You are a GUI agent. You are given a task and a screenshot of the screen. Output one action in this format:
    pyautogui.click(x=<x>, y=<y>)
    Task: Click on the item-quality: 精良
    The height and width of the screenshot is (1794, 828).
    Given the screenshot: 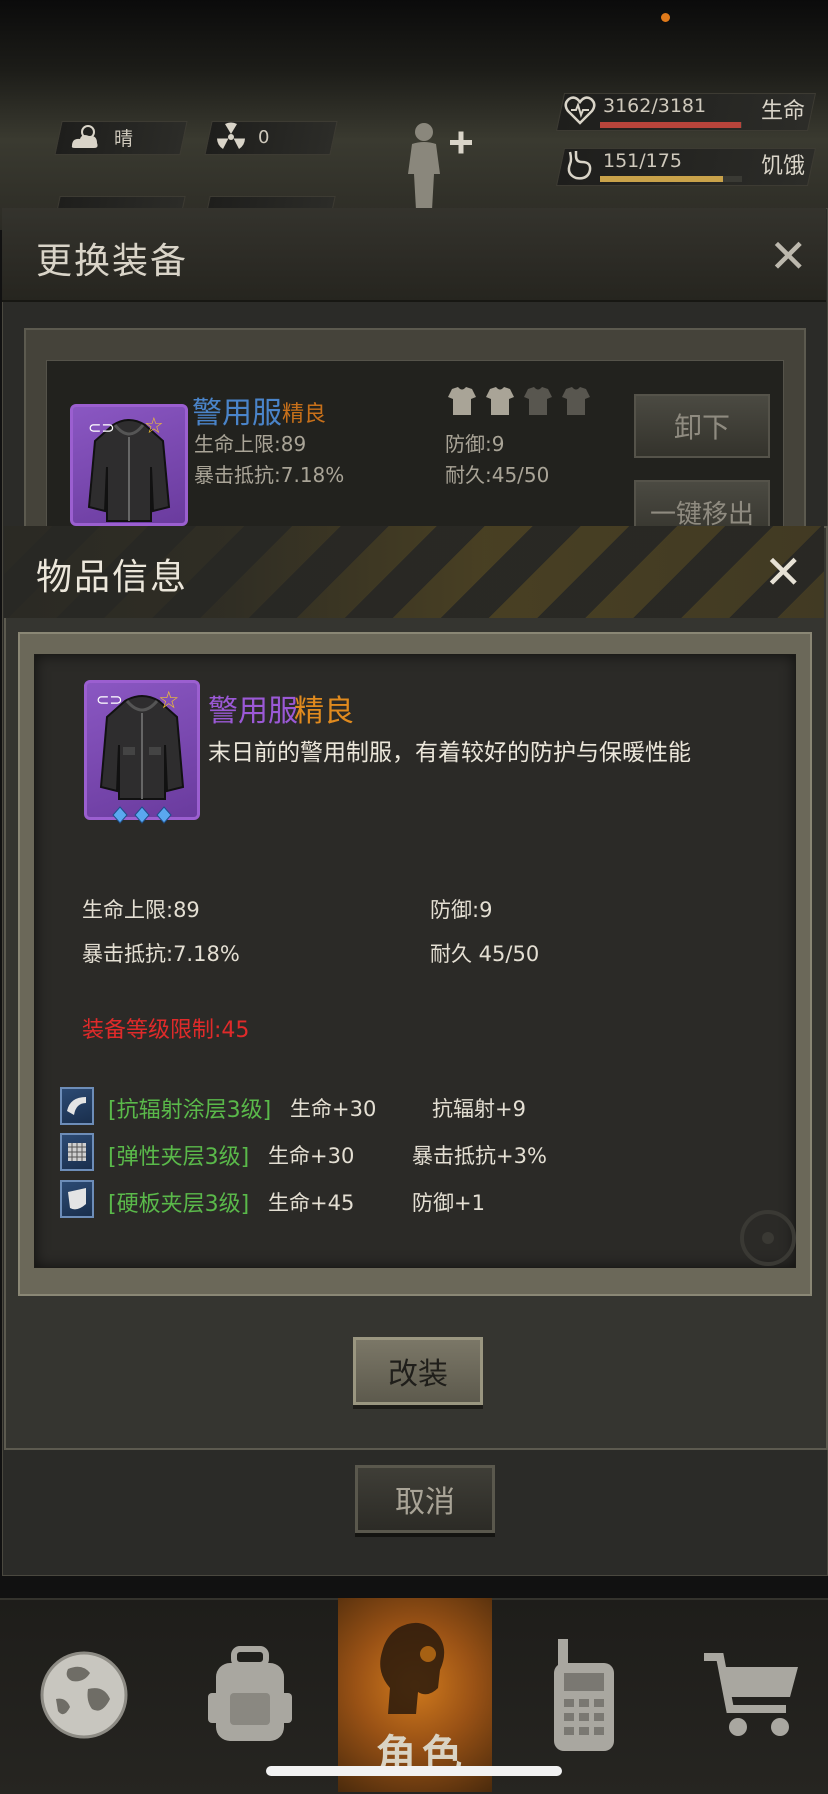 What is the action you would take?
    pyautogui.click(x=324, y=711)
    